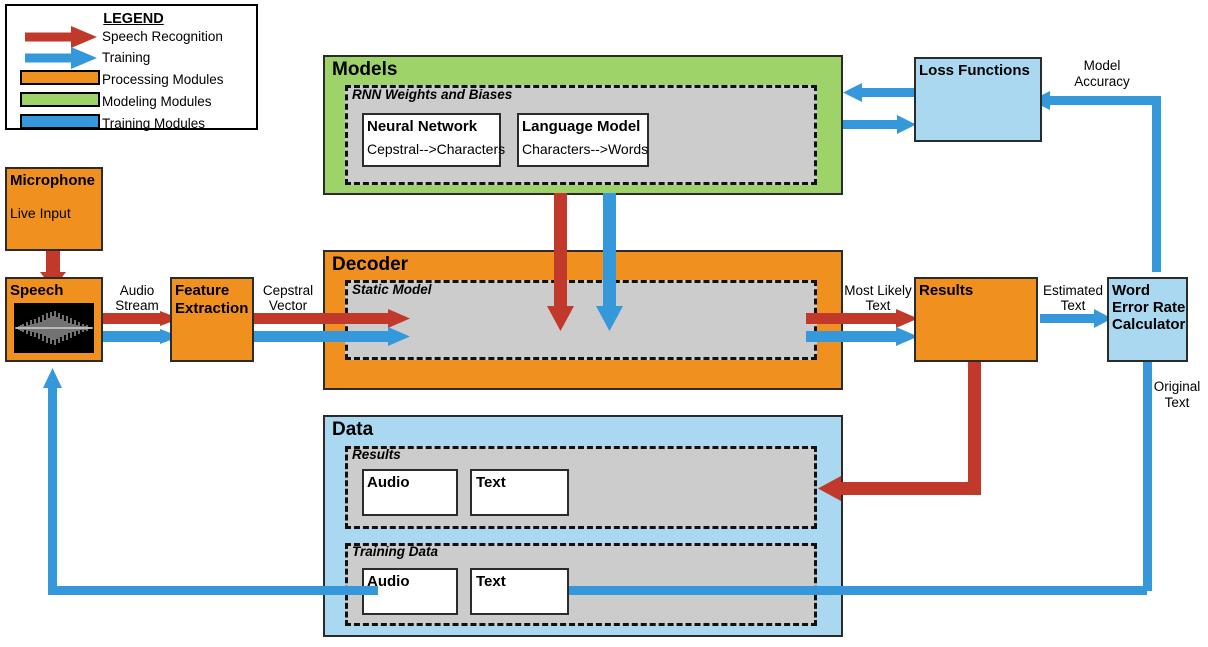 This screenshot has height=647, width=1208. What do you see at coordinates (137, 290) in the screenshot?
I see `label-audio-stream-line1: Audio` at bounding box center [137, 290].